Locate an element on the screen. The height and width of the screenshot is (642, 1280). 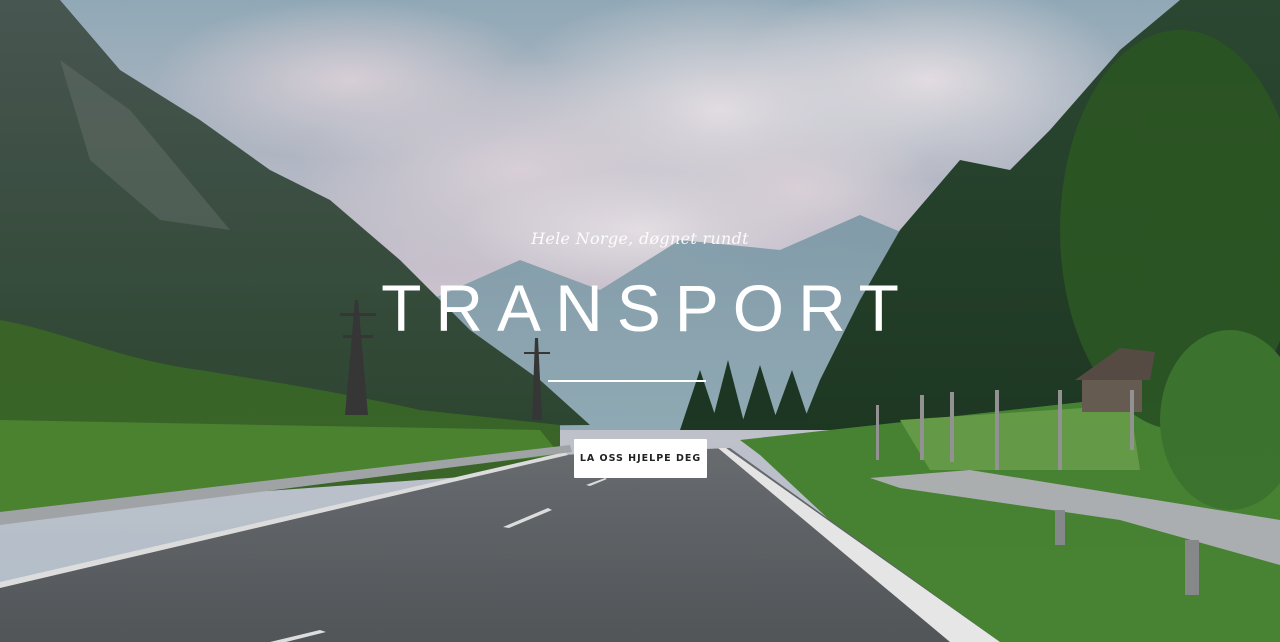
hero-title: TRANSPORT is located at coordinates (647, 308).